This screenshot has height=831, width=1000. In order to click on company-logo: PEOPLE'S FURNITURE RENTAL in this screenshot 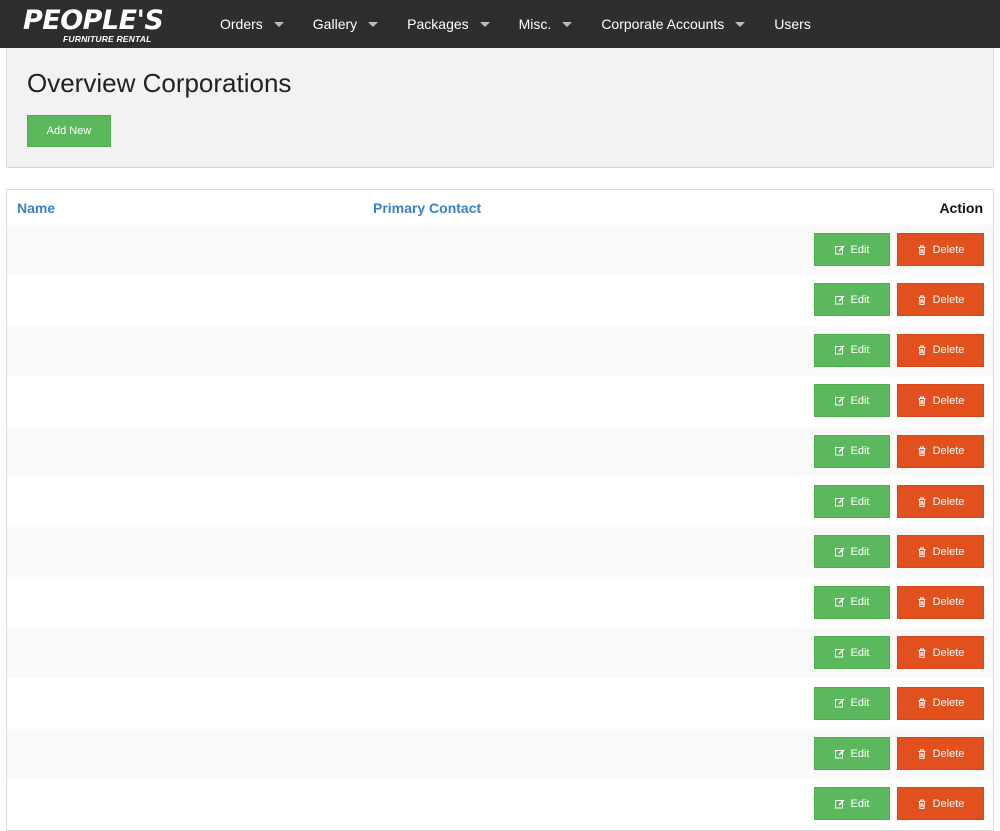, I will do `click(103, 25)`.